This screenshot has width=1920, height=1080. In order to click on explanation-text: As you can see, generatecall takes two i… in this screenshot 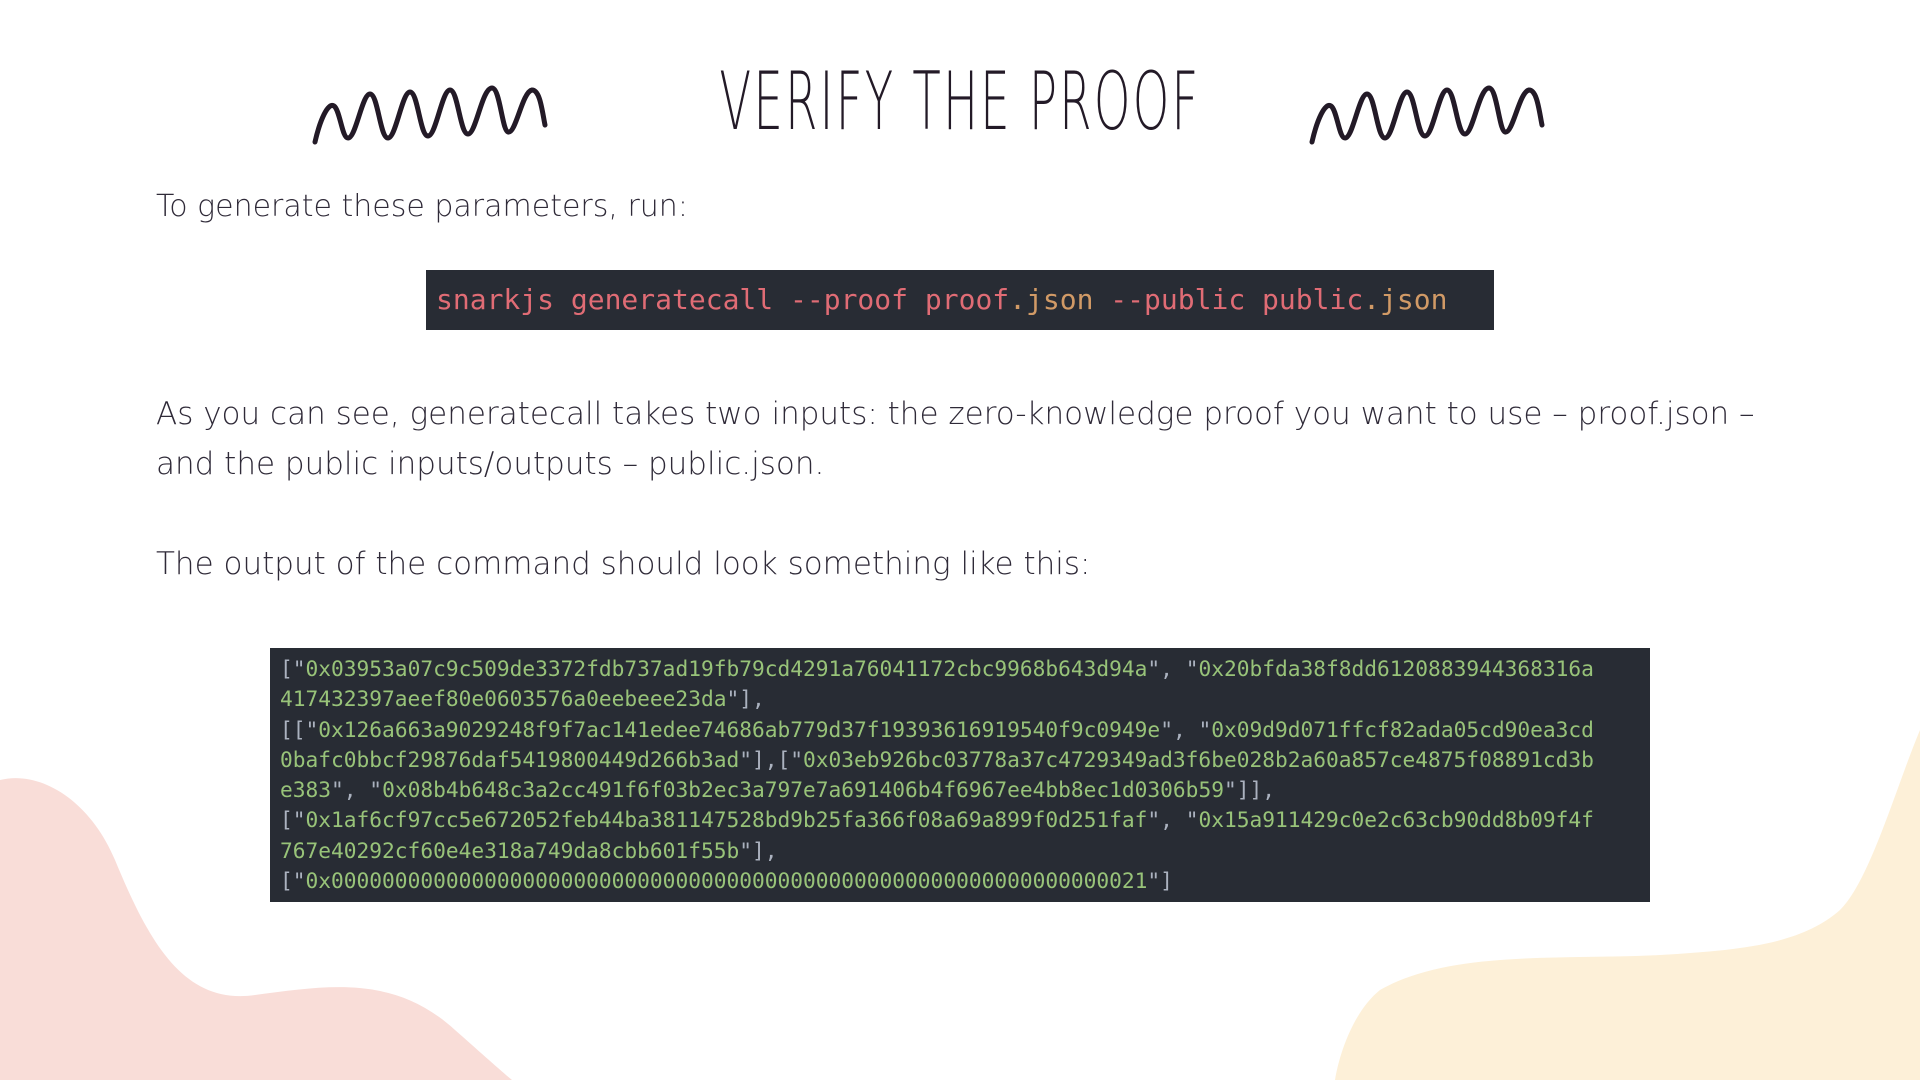, I will do `click(955, 439)`.